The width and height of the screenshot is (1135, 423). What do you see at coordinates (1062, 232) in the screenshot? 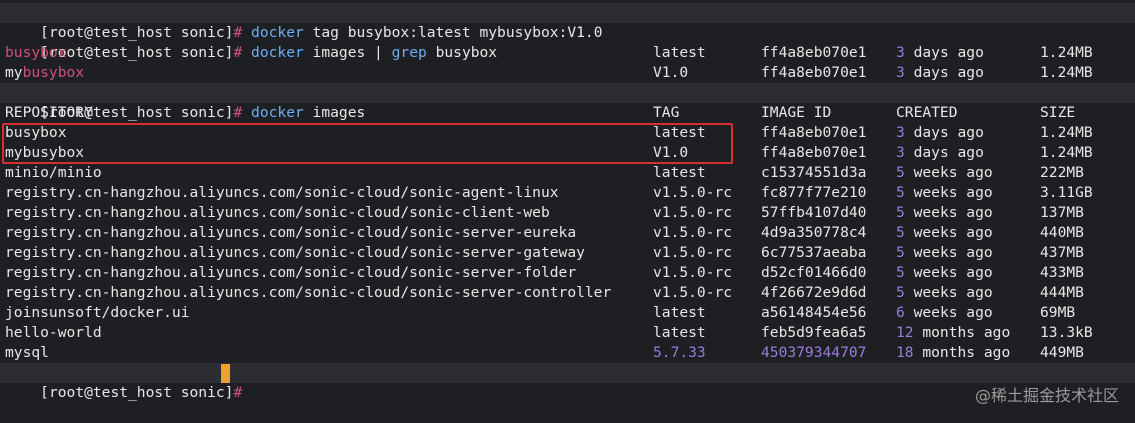
I see `size-cell: 440MB` at bounding box center [1062, 232].